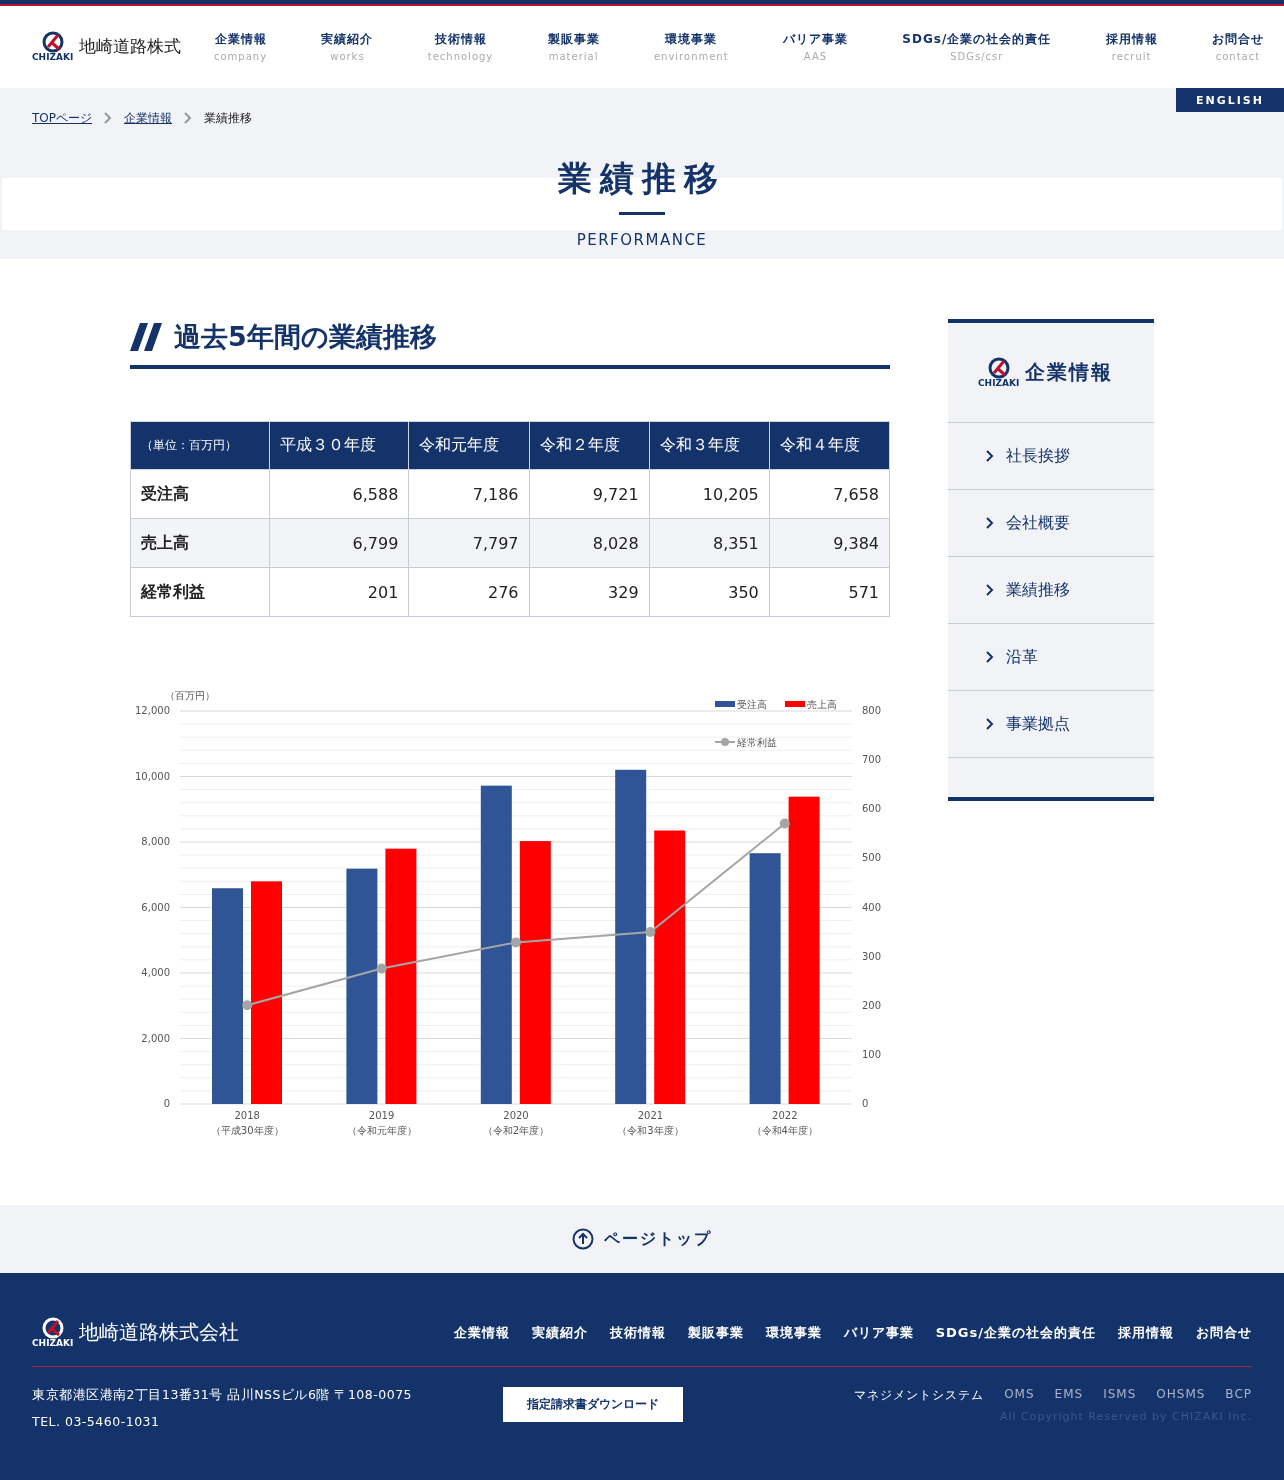  Describe the element at coordinates (793, 1332) in the screenshot. I see `footer-link: 環境事業` at that location.